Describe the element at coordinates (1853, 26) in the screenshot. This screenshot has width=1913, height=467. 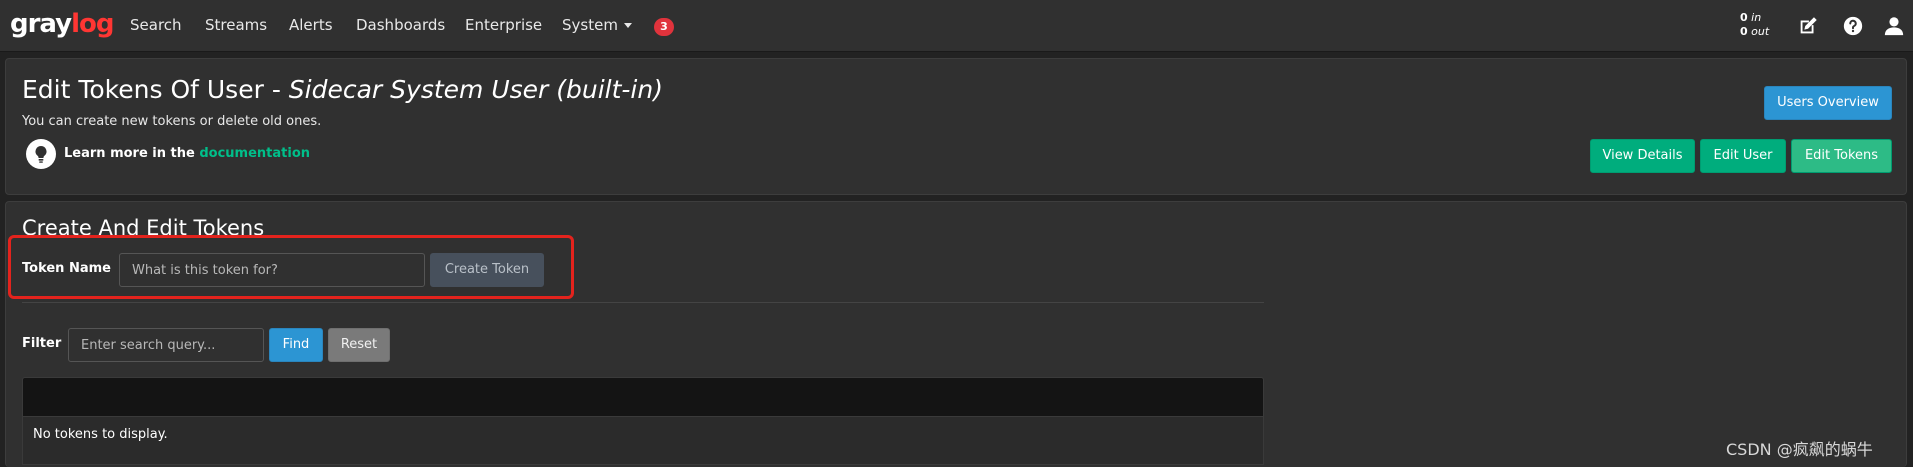
I see `help-icon` at that location.